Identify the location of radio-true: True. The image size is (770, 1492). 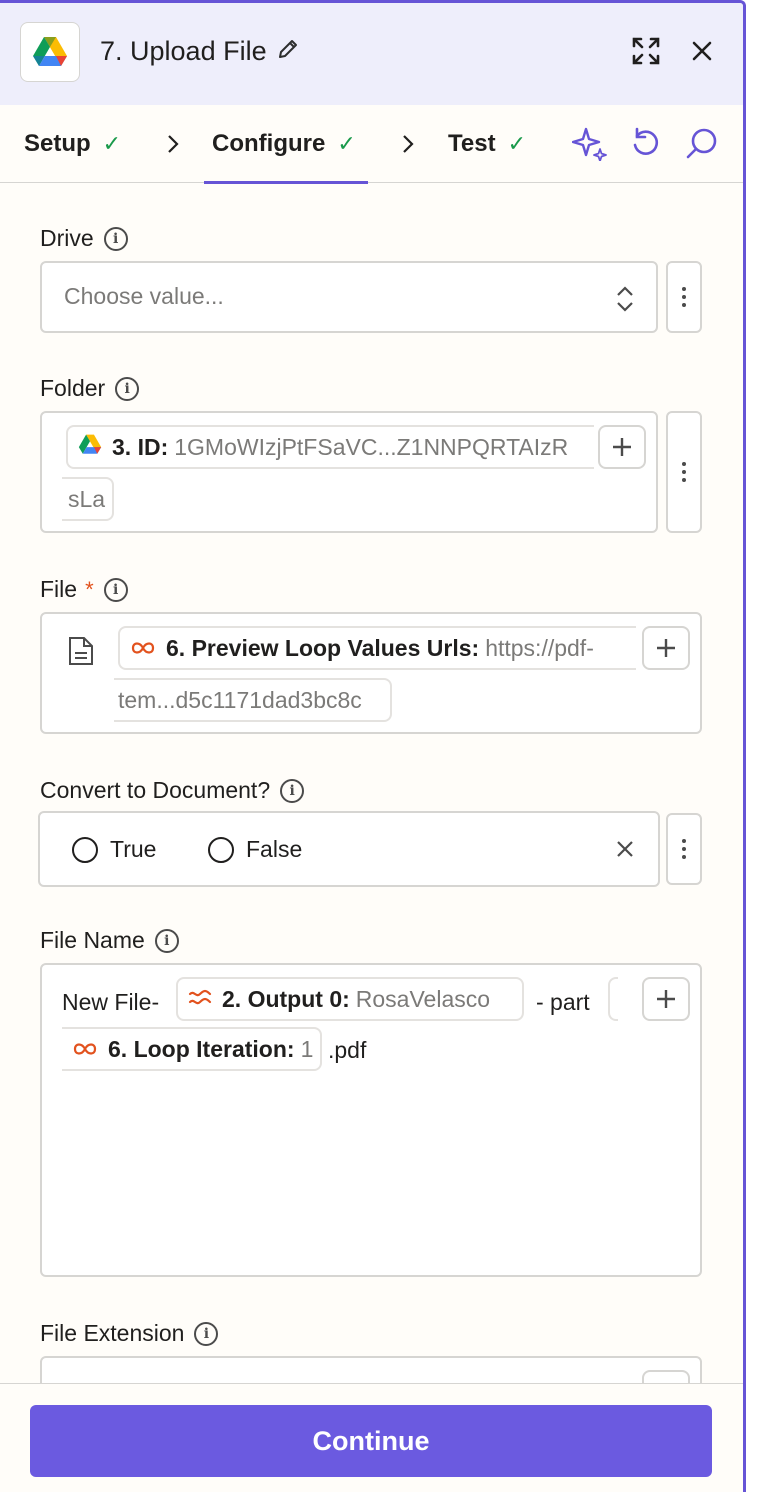
(114, 849).